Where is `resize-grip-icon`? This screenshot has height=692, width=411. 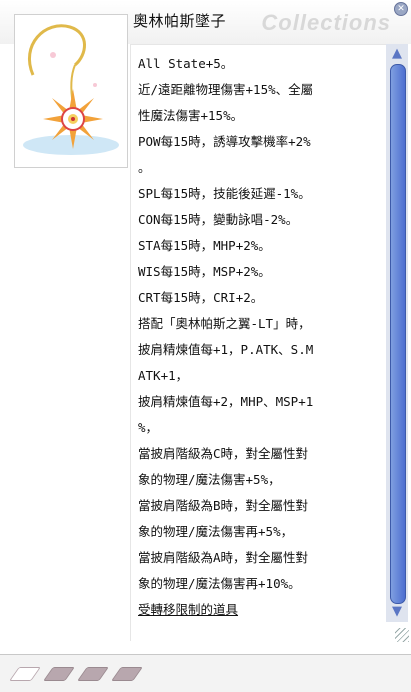 resize-grip-icon is located at coordinates (402, 635).